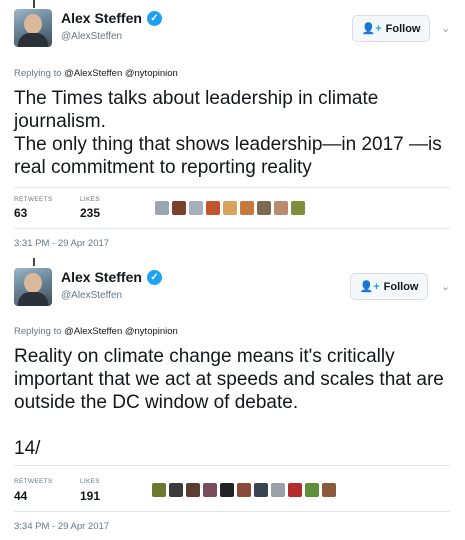 This screenshot has height=540, width=465. What do you see at coordinates (20, 496) in the screenshot?
I see `retweets-count: 44` at bounding box center [20, 496].